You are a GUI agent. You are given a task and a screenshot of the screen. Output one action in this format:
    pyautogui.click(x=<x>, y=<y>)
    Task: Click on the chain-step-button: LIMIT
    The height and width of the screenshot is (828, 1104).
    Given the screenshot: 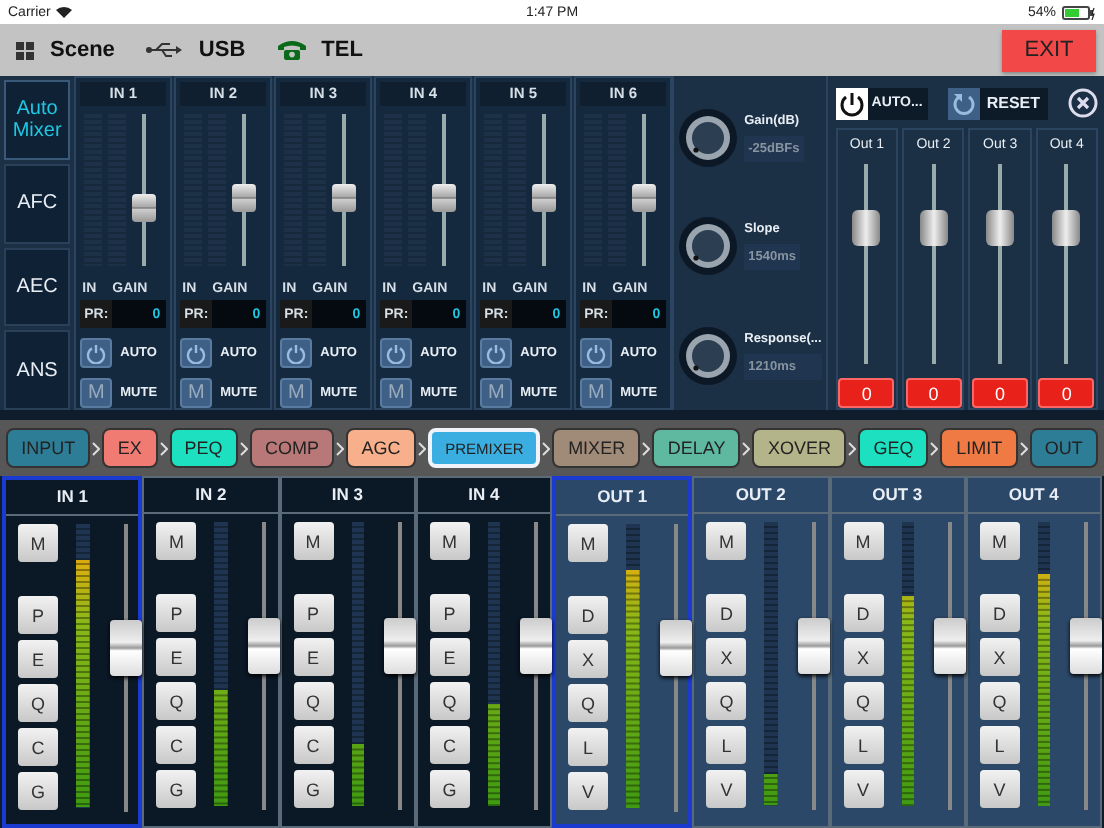 What is the action you would take?
    pyautogui.click(x=979, y=448)
    